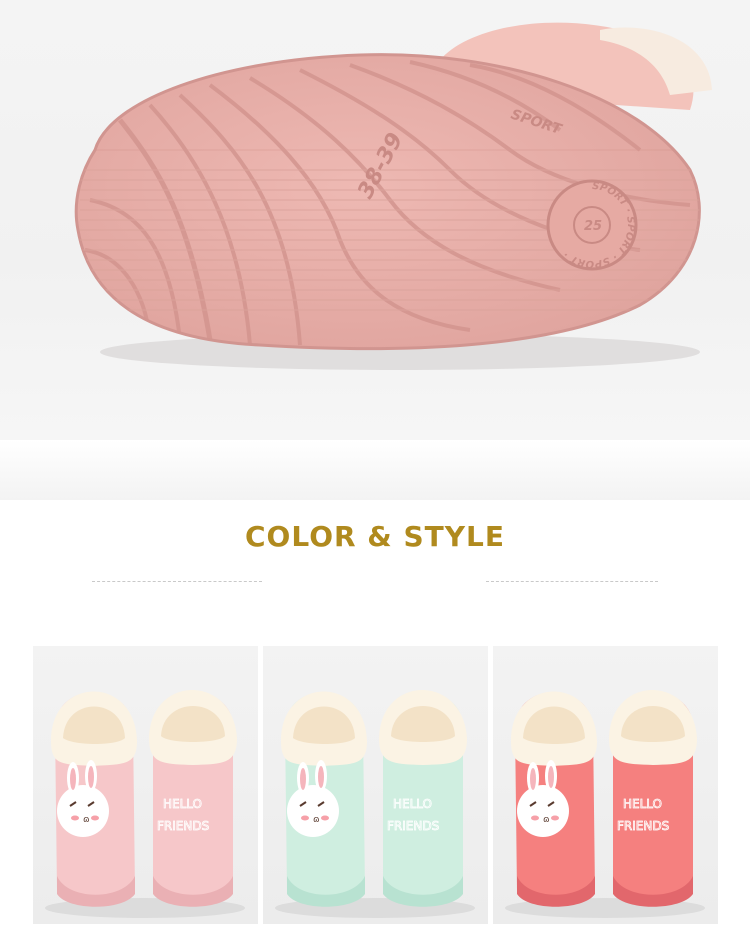 The image size is (750, 940). I want to click on sport-stamp: SPORT · SPORT · SPORT · 25, so click(592, 225).